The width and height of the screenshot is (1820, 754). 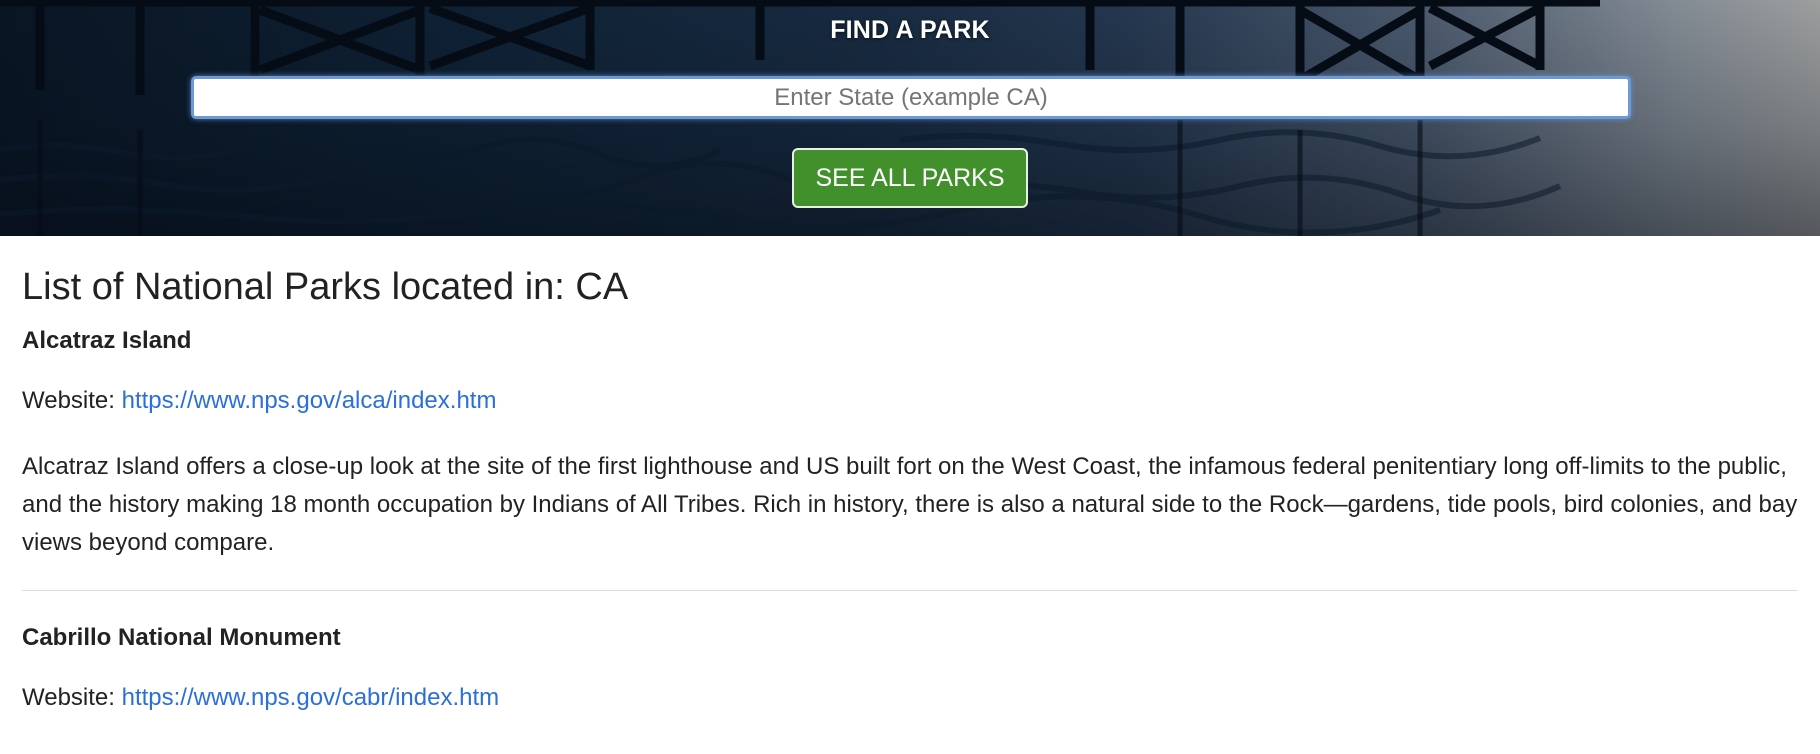 What do you see at coordinates (910, 590) in the screenshot?
I see `park-divider` at bounding box center [910, 590].